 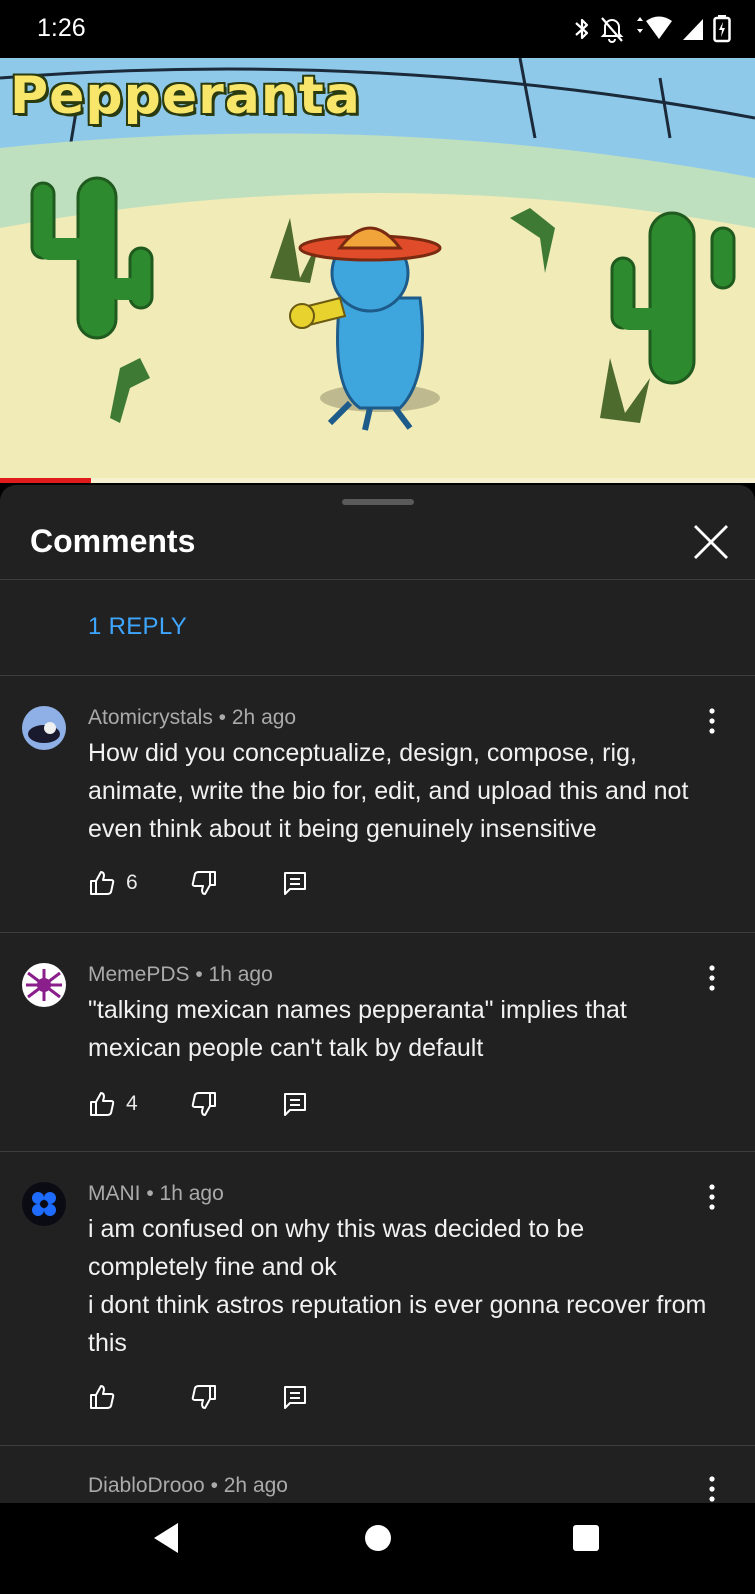 I want to click on comment-actions: 6, so click(x=198, y=883).